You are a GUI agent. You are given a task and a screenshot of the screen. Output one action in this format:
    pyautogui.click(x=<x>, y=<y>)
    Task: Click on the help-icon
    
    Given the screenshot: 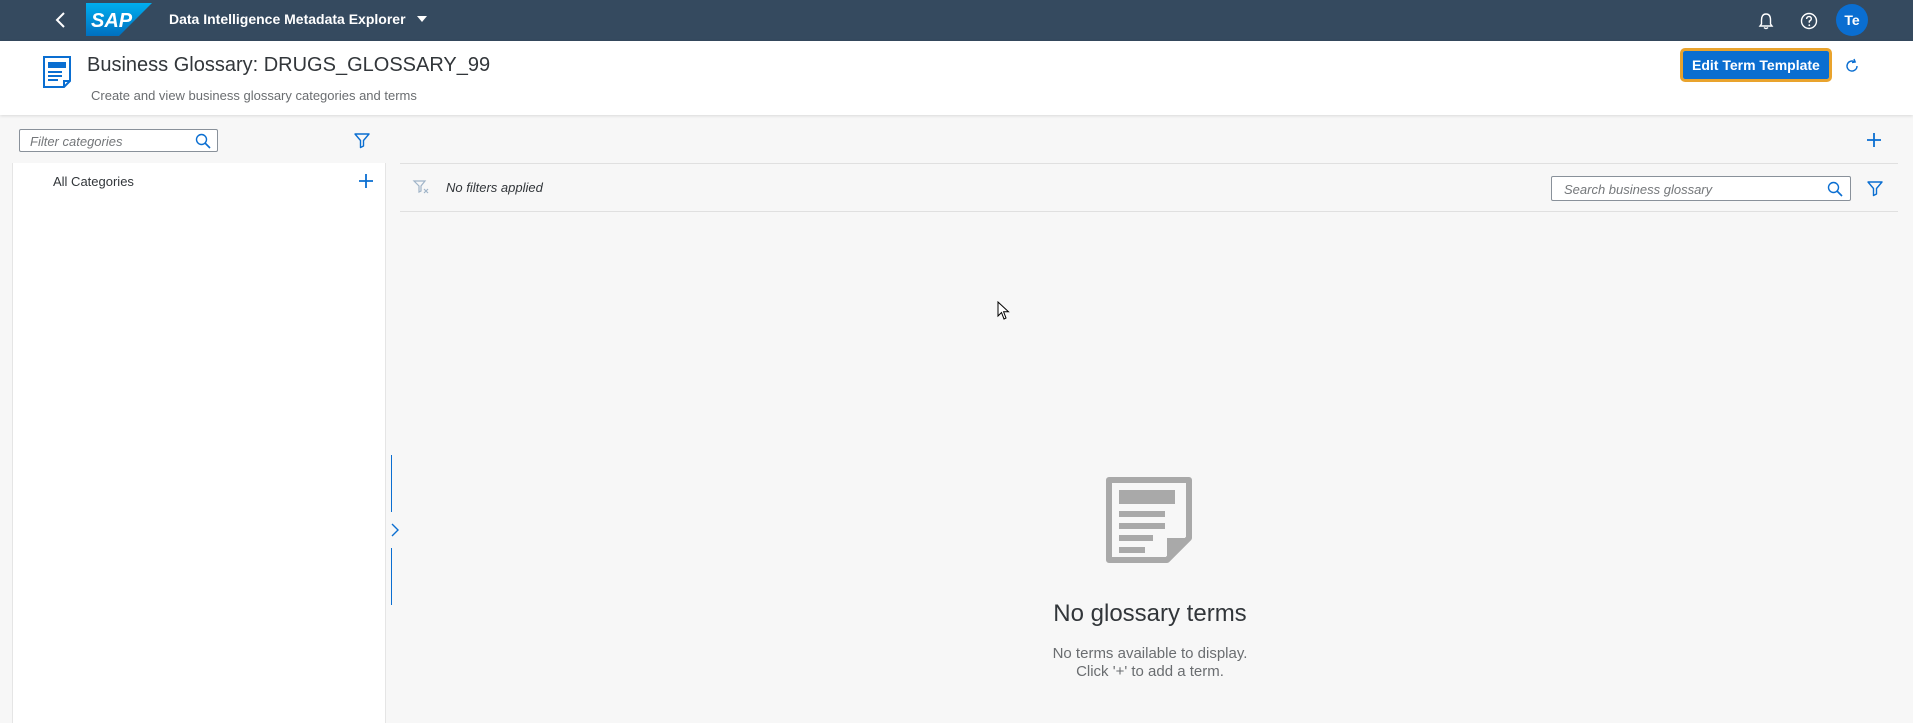 What is the action you would take?
    pyautogui.click(x=1809, y=21)
    